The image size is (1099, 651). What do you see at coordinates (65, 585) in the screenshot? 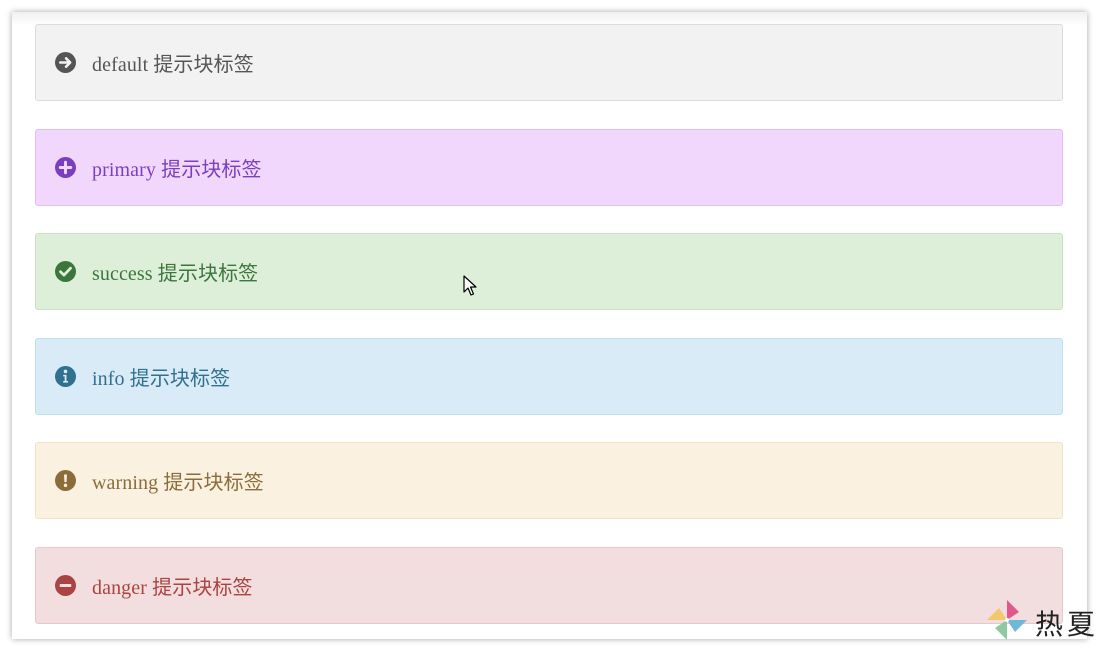
I see `minus-circle-icon` at bounding box center [65, 585].